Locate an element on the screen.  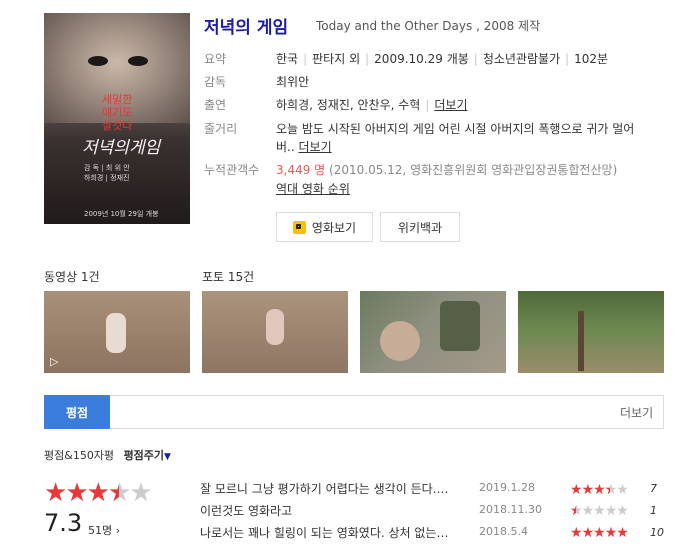
review-stars-2: ★★★★★★ is located at coordinates (599, 511).